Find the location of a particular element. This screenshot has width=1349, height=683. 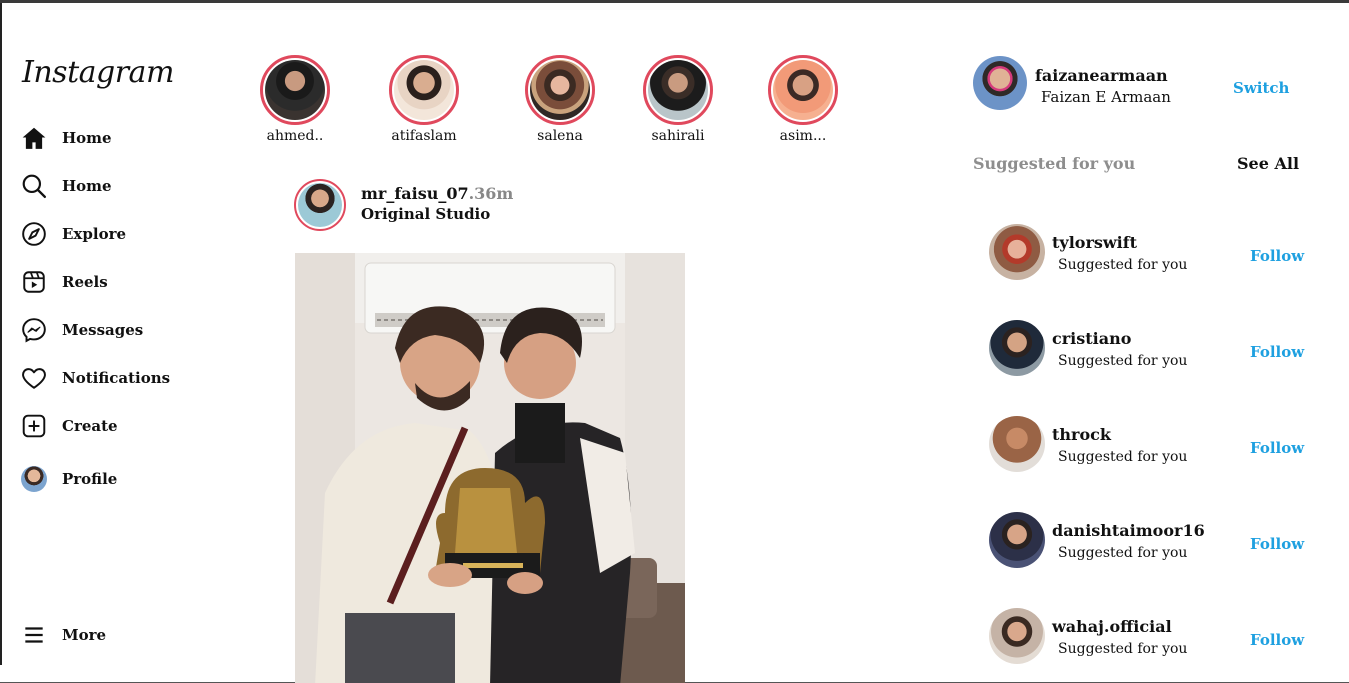

suggestion-username: danishtaimoor16 is located at coordinates (1128, 530).